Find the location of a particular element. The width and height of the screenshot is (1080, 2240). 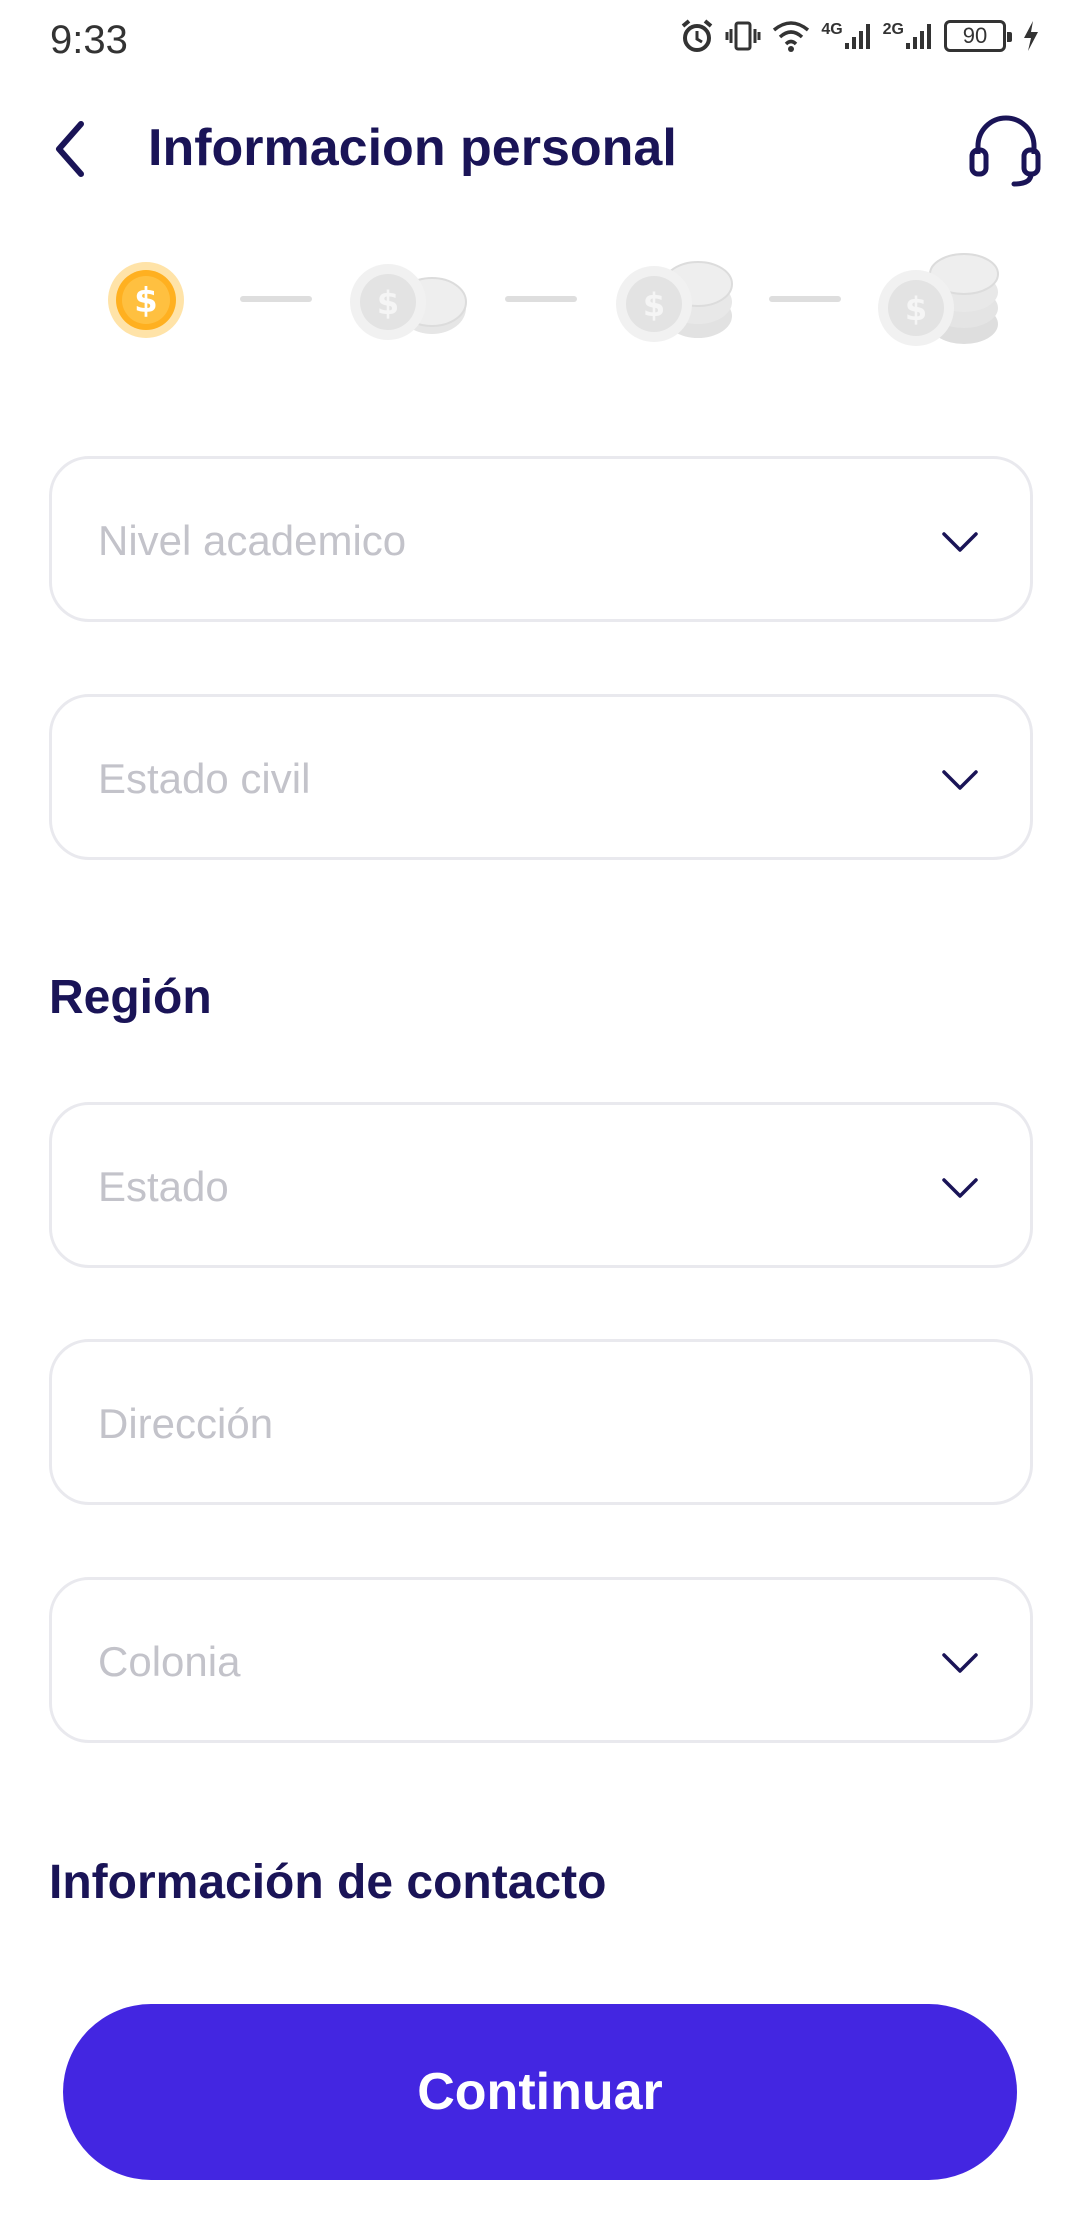

region-section-title: Región is located at coordinates (130, 997).